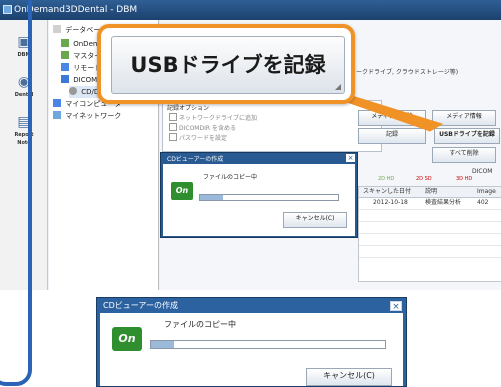  What do you see at coordinates (483, 202) in the screenshot?
I see `grid-cell: 402` at bounding box center [483, 202].